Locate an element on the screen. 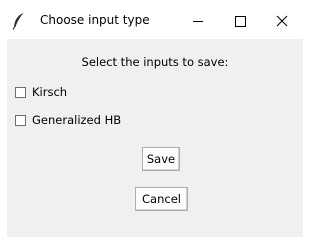  kirsch-label: Kirsch is located at coordinates (50, 92).